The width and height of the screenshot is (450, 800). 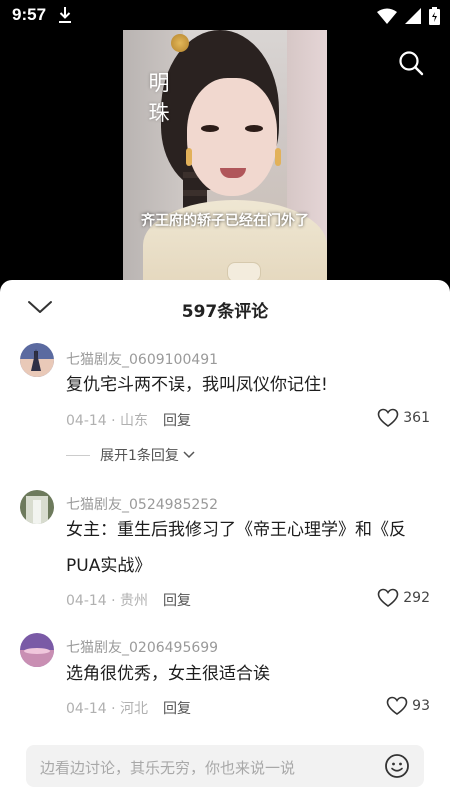 What do you see at coordinates (189, 455) in the screenshot?
I see `chevron-down-icon` at bounding box center [189, 455].